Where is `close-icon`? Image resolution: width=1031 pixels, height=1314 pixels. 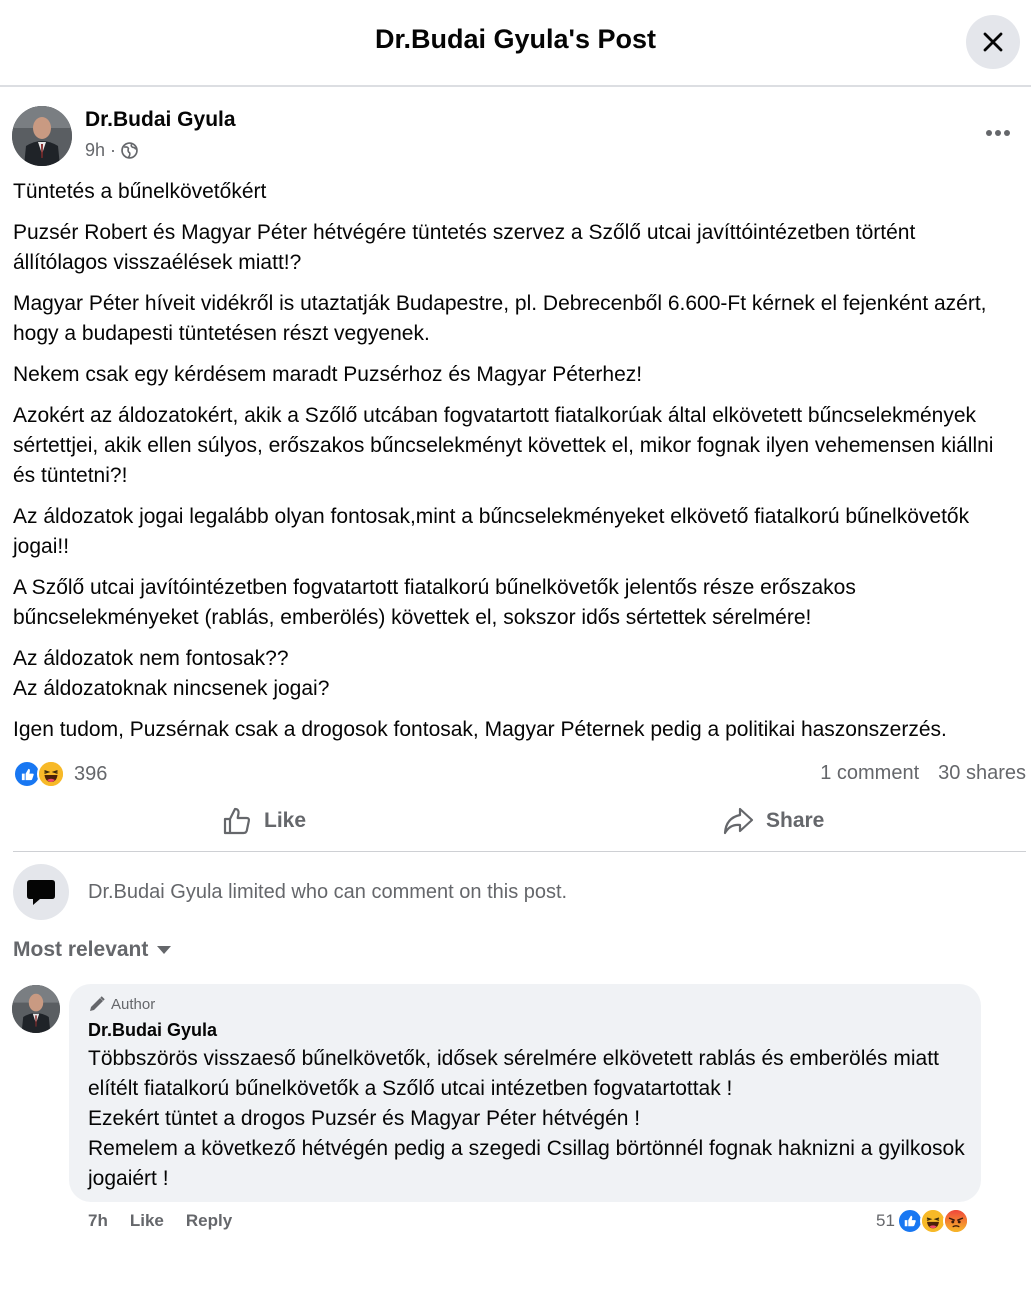 close-icon is located at coordinates (993, 42).